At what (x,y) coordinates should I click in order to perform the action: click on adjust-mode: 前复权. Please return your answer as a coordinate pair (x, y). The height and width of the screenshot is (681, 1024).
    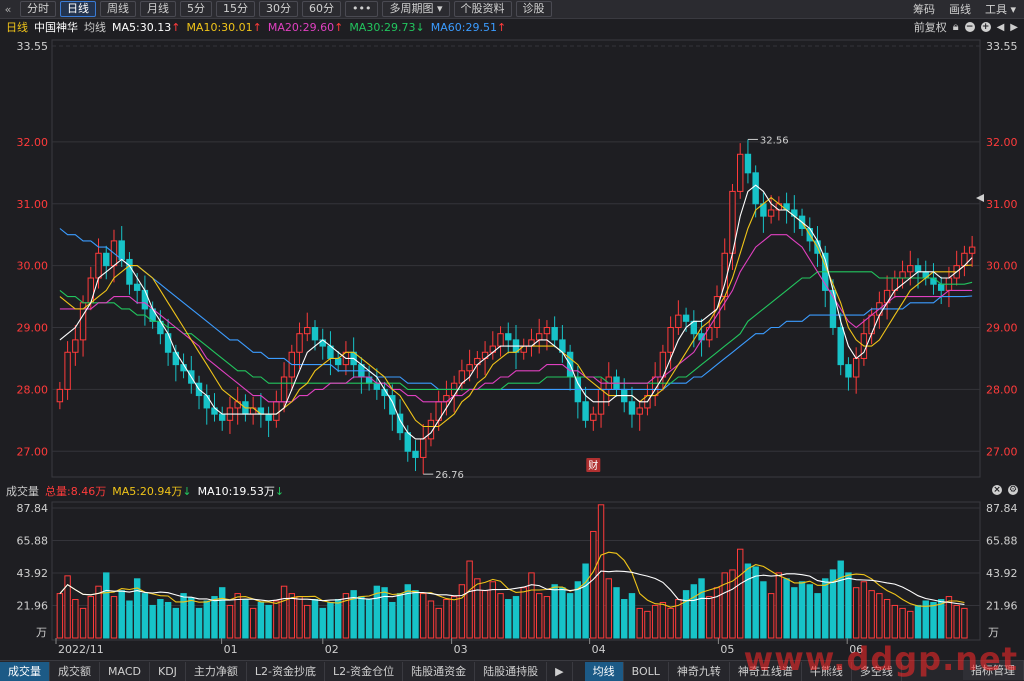
    Looking at the image, I should click on (930, 27).